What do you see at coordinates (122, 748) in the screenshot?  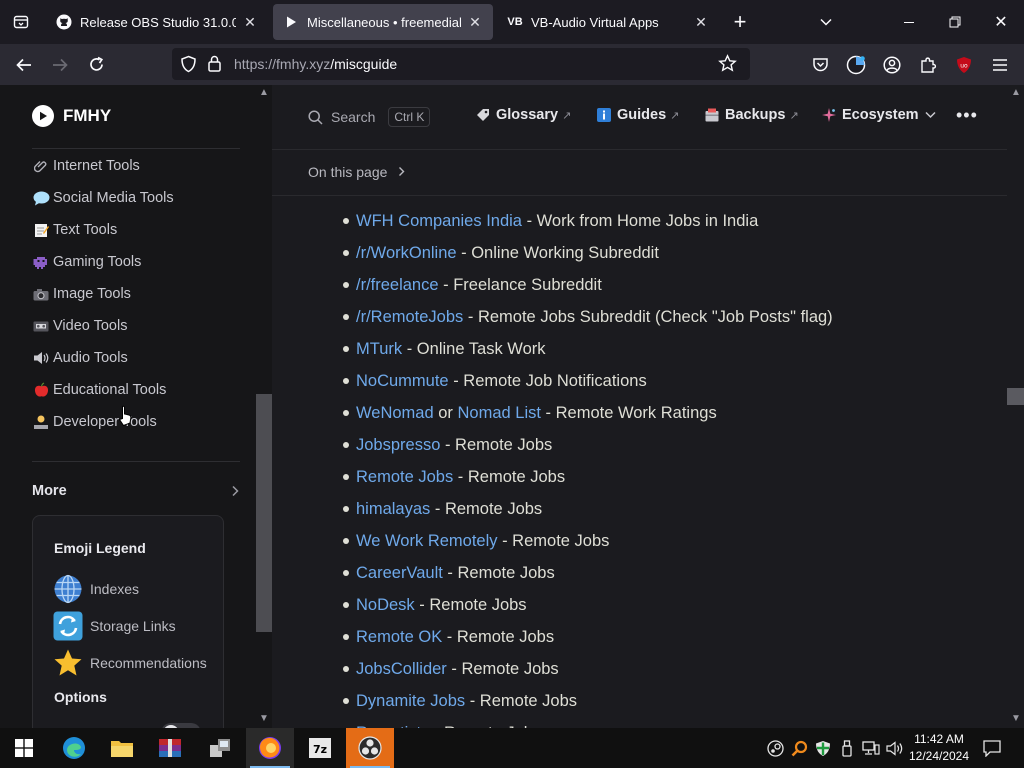 I see `taskbar-file-explorer` at bounding box center [122, 748].